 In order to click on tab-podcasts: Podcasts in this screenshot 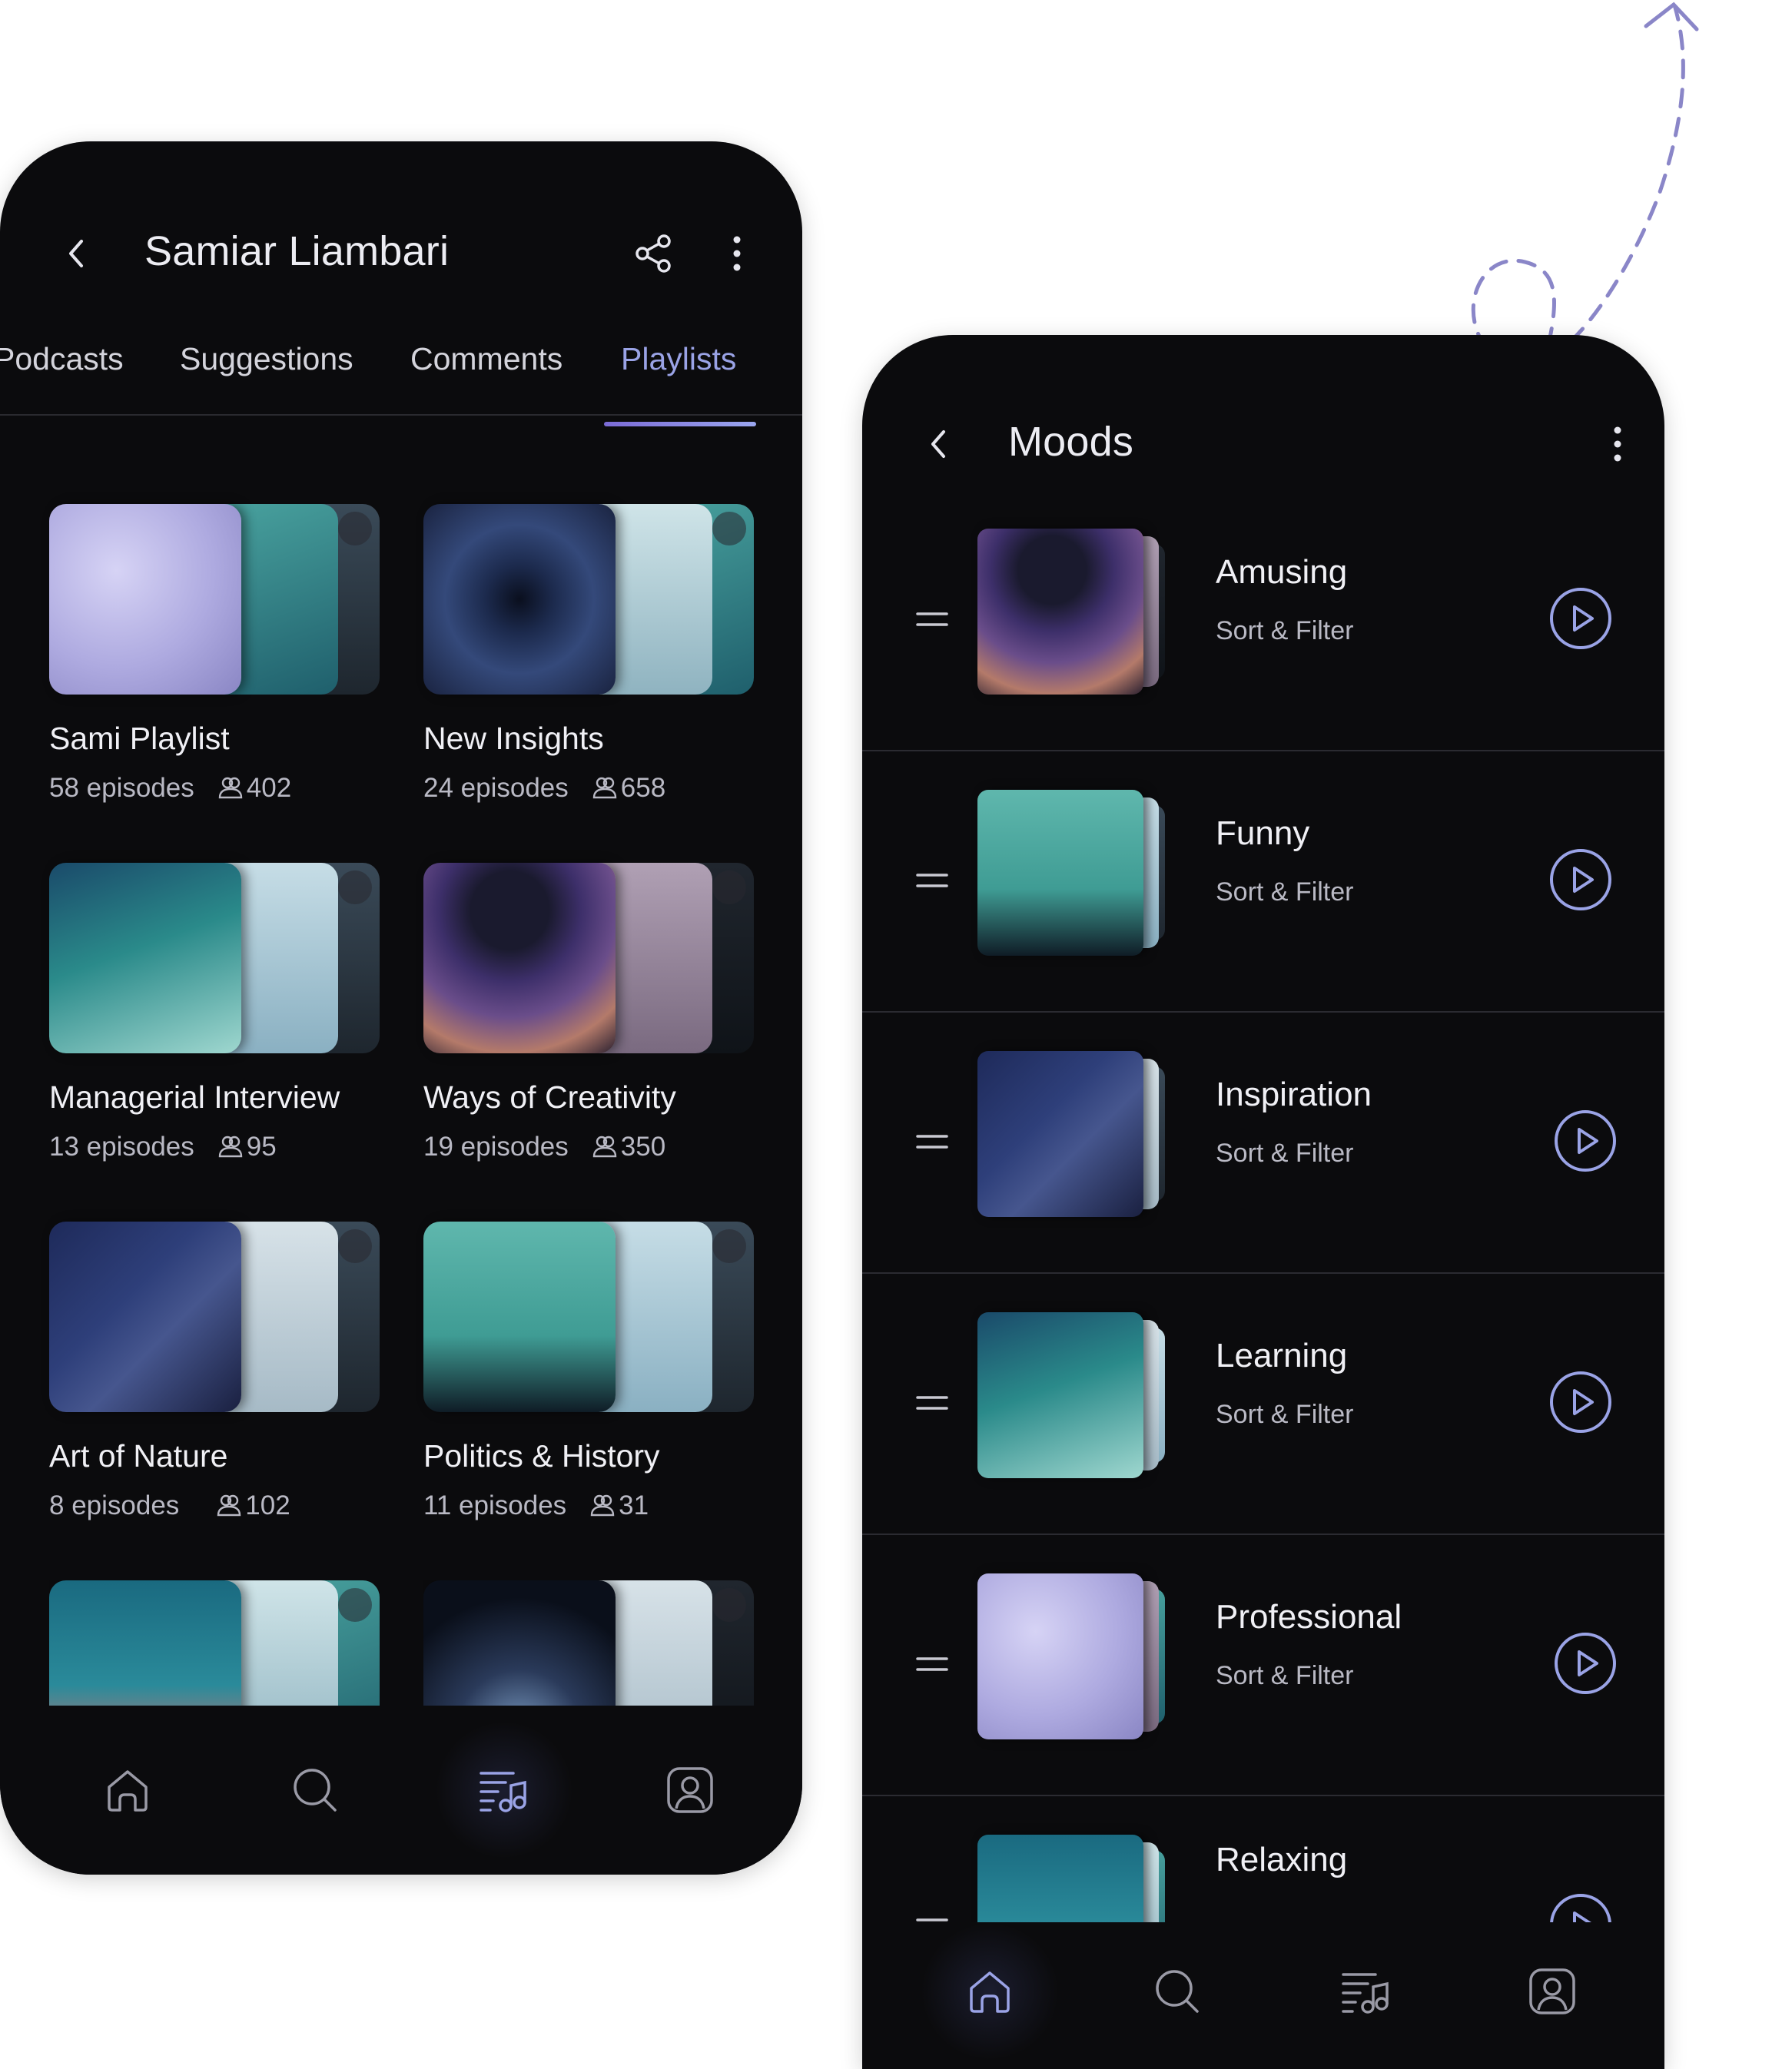, I will do `click(62, 359)`.